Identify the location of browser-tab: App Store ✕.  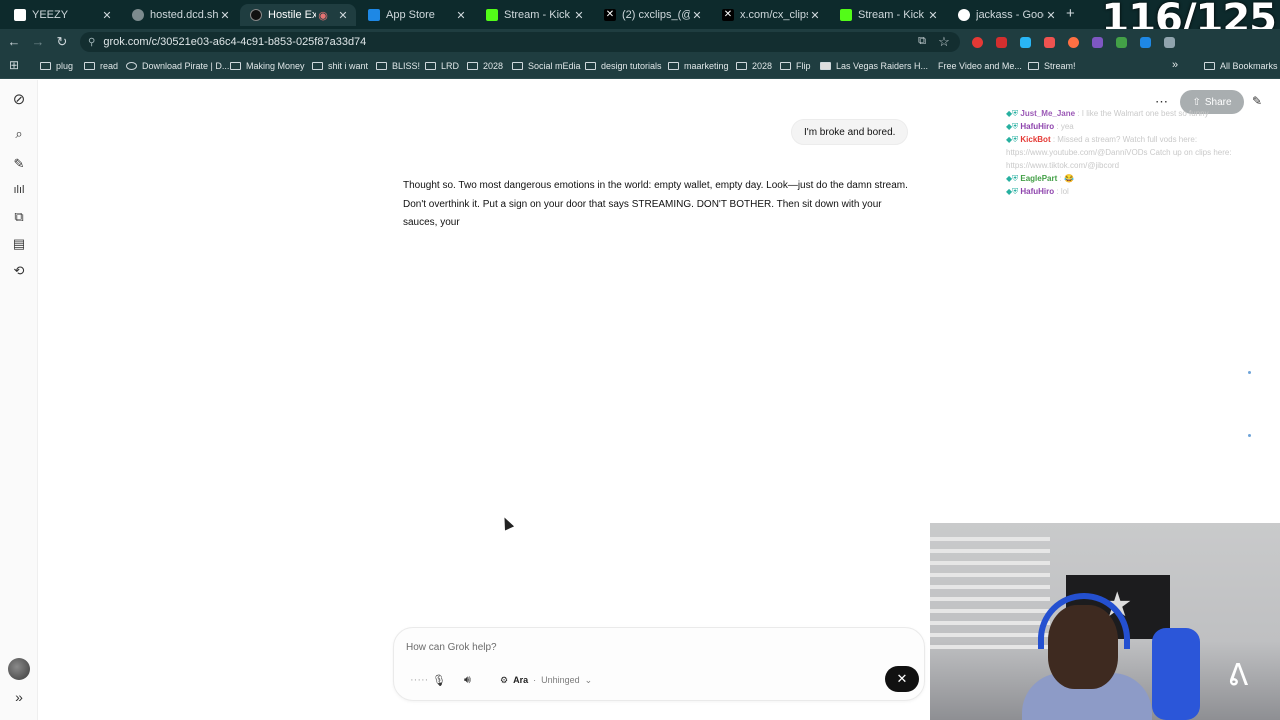
(416, 15).